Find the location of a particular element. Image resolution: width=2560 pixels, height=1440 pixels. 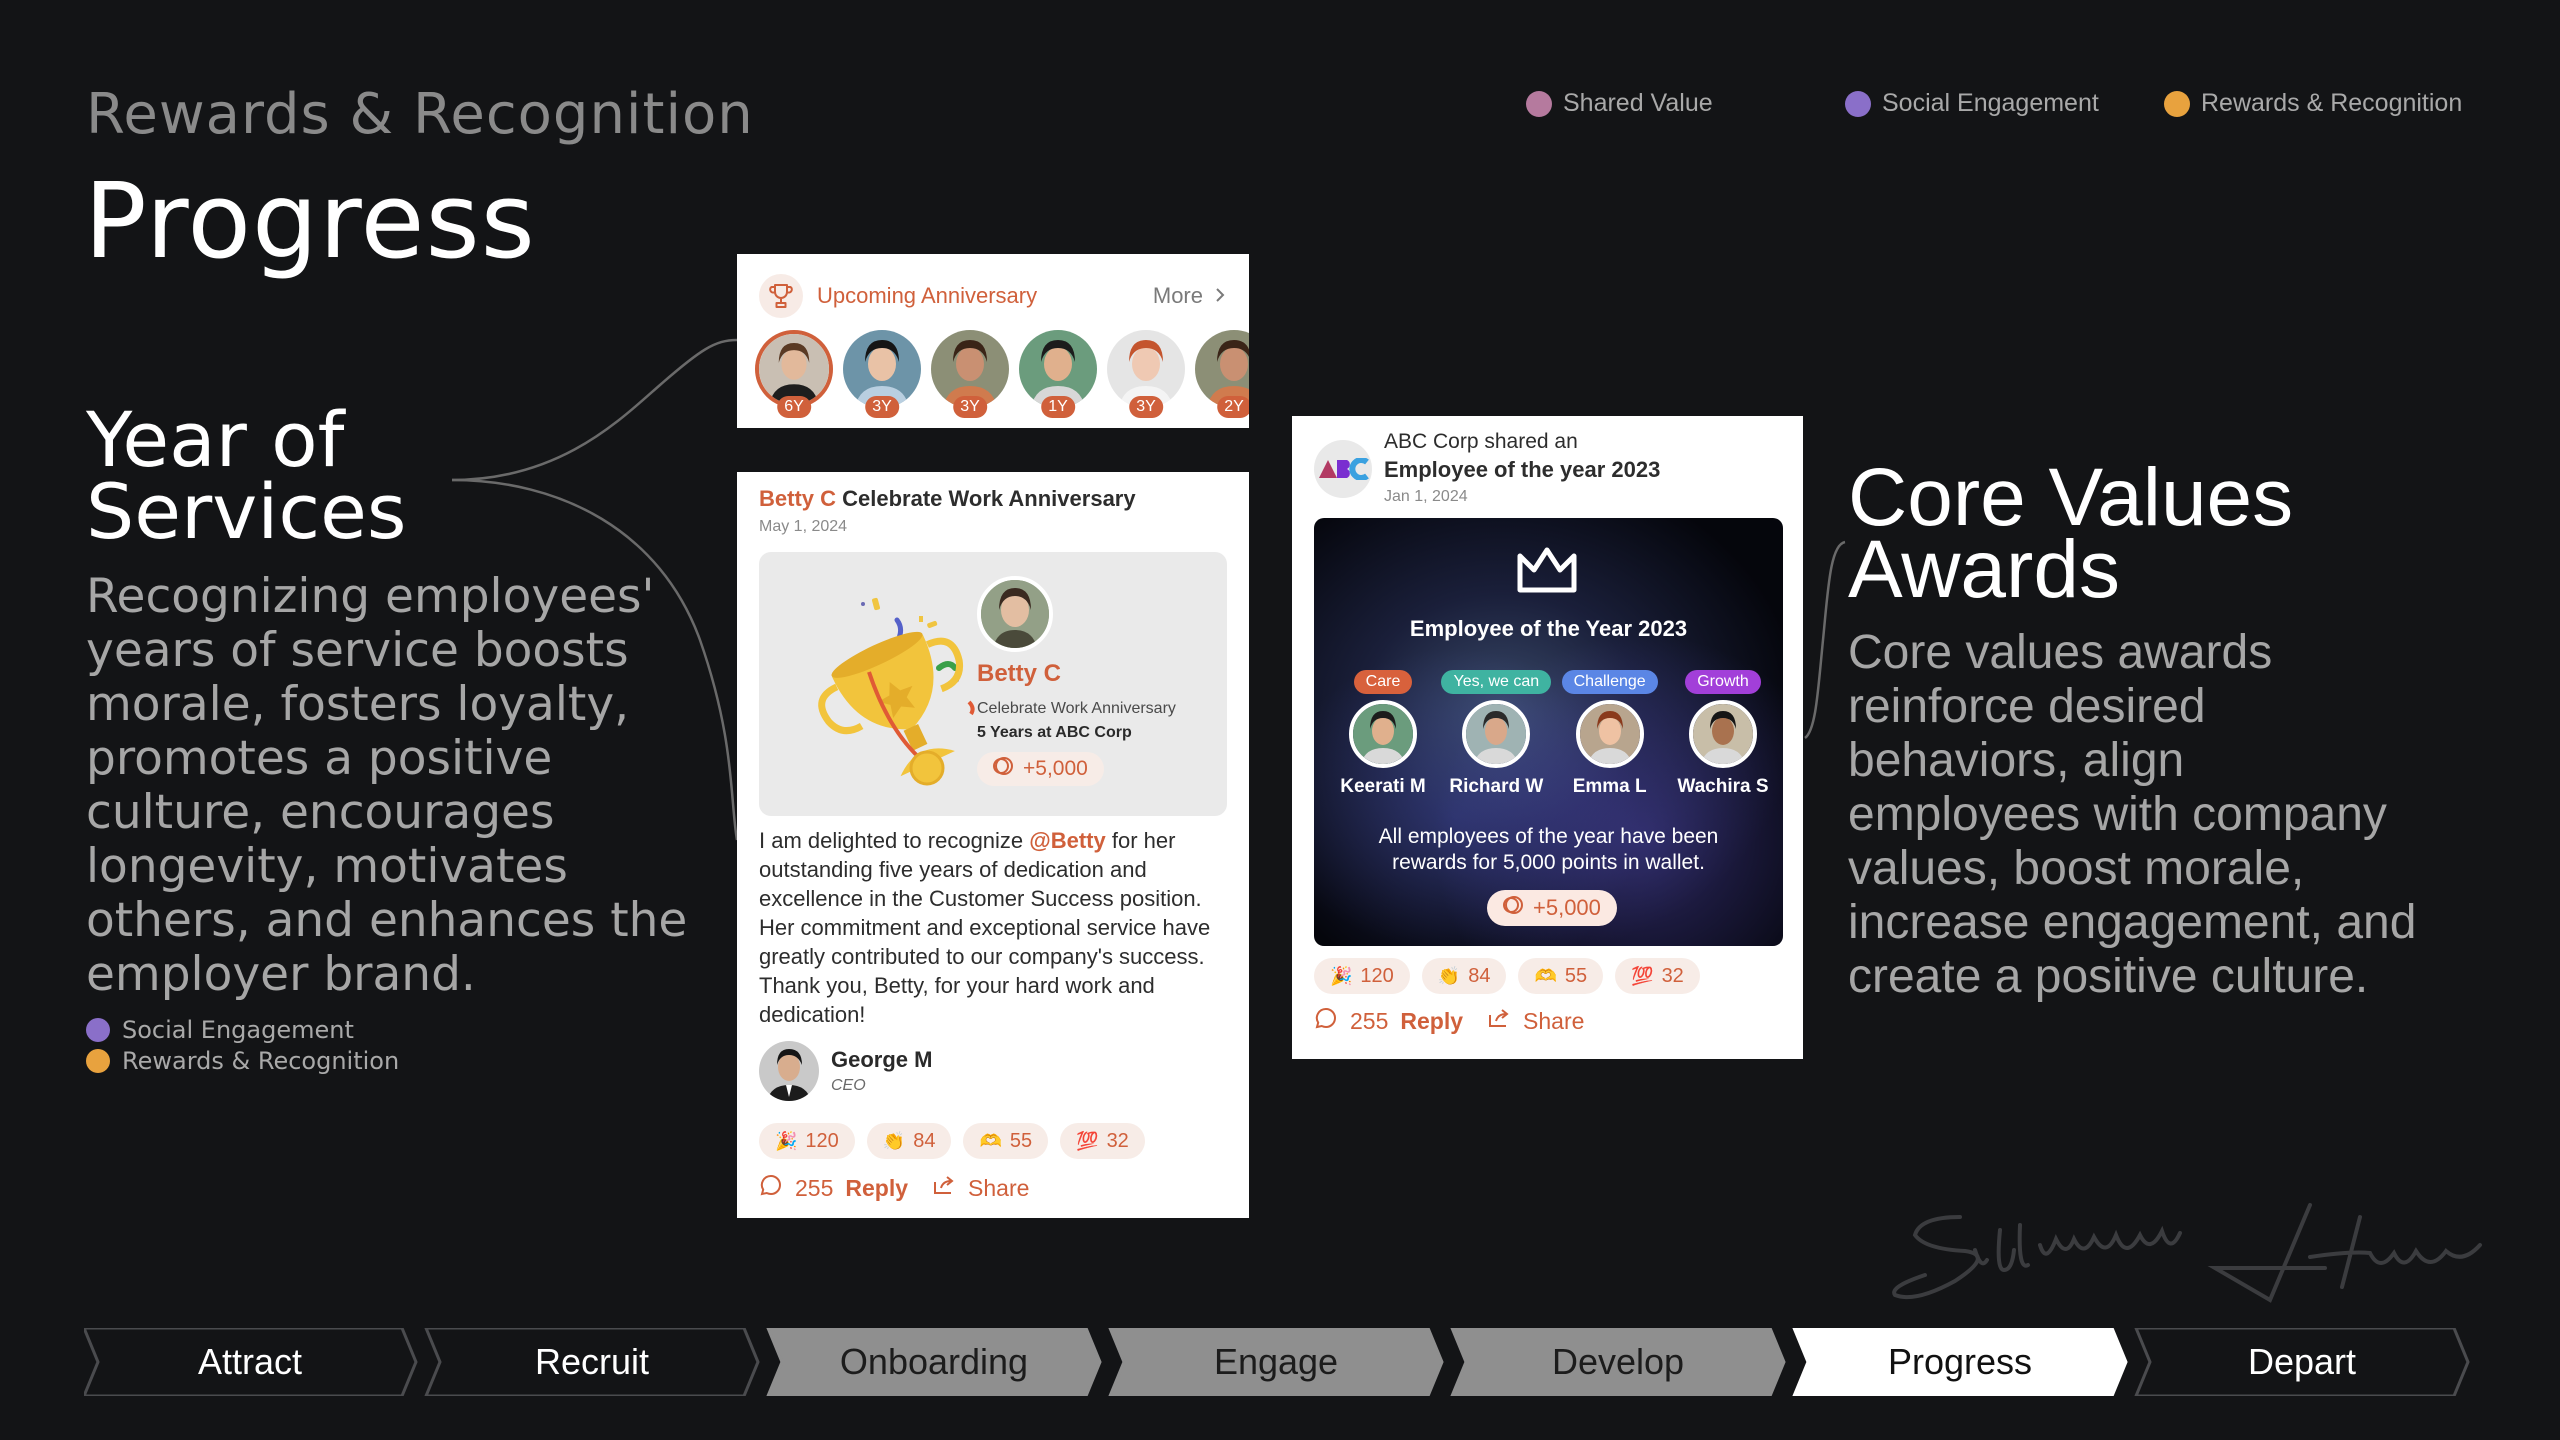

reaction-emoji-icon: 🫶 is located at coordinates (990, 1140).